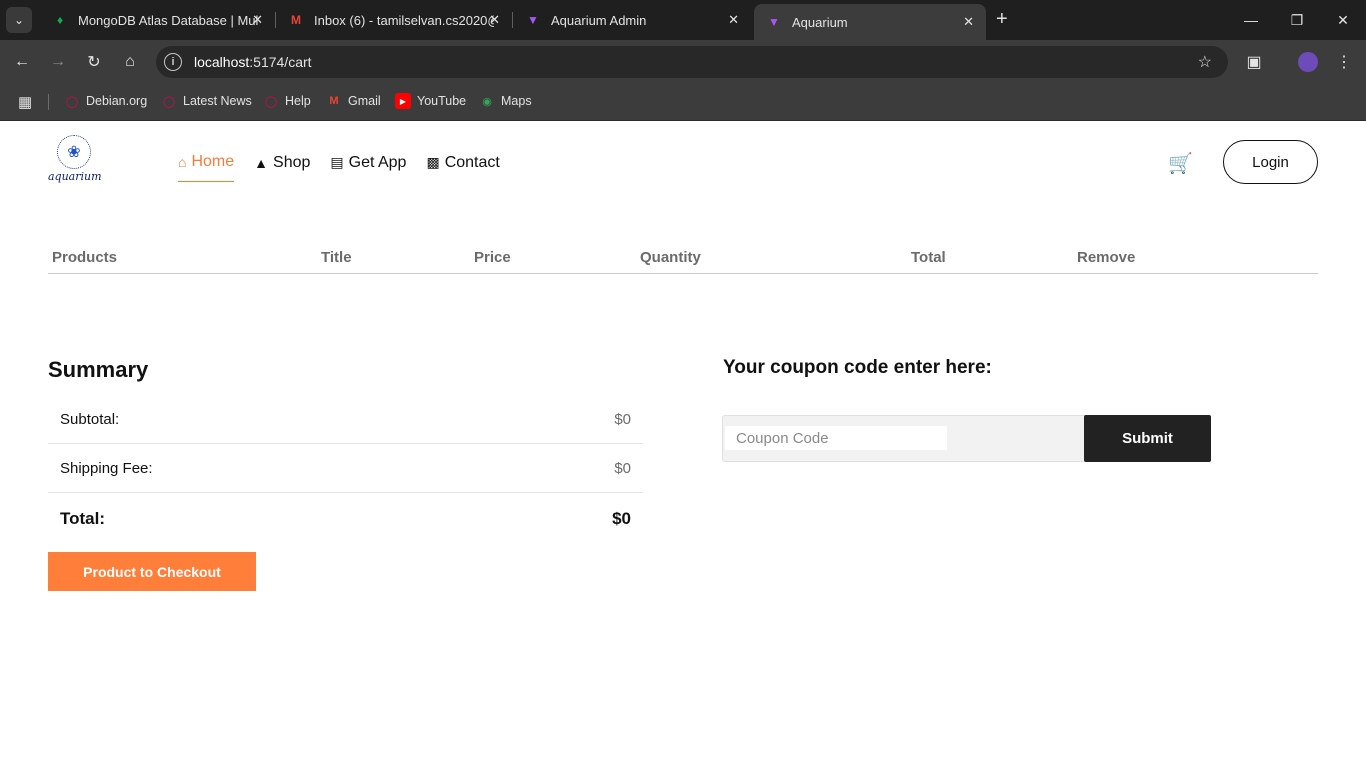 This screenshot has width=1366, height=768. I want to click on extensions-puzzle-icon: ▣, so click(1254, 62).